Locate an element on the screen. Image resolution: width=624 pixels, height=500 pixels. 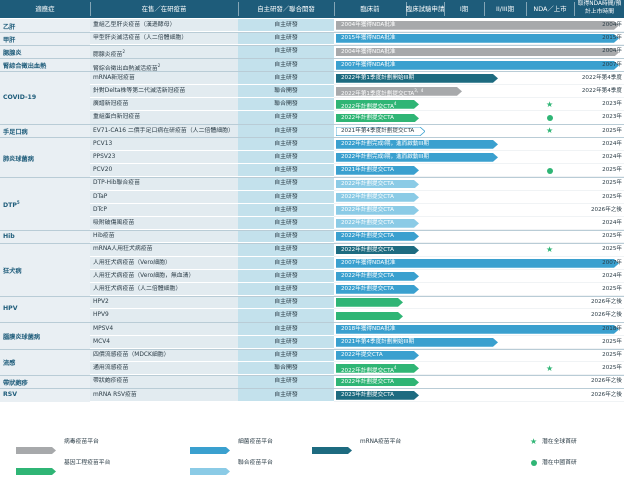
table-row: MCV4 自主研發 2021年第4季度計劃開始III期 2025年 is located at coordinates (312, 342).